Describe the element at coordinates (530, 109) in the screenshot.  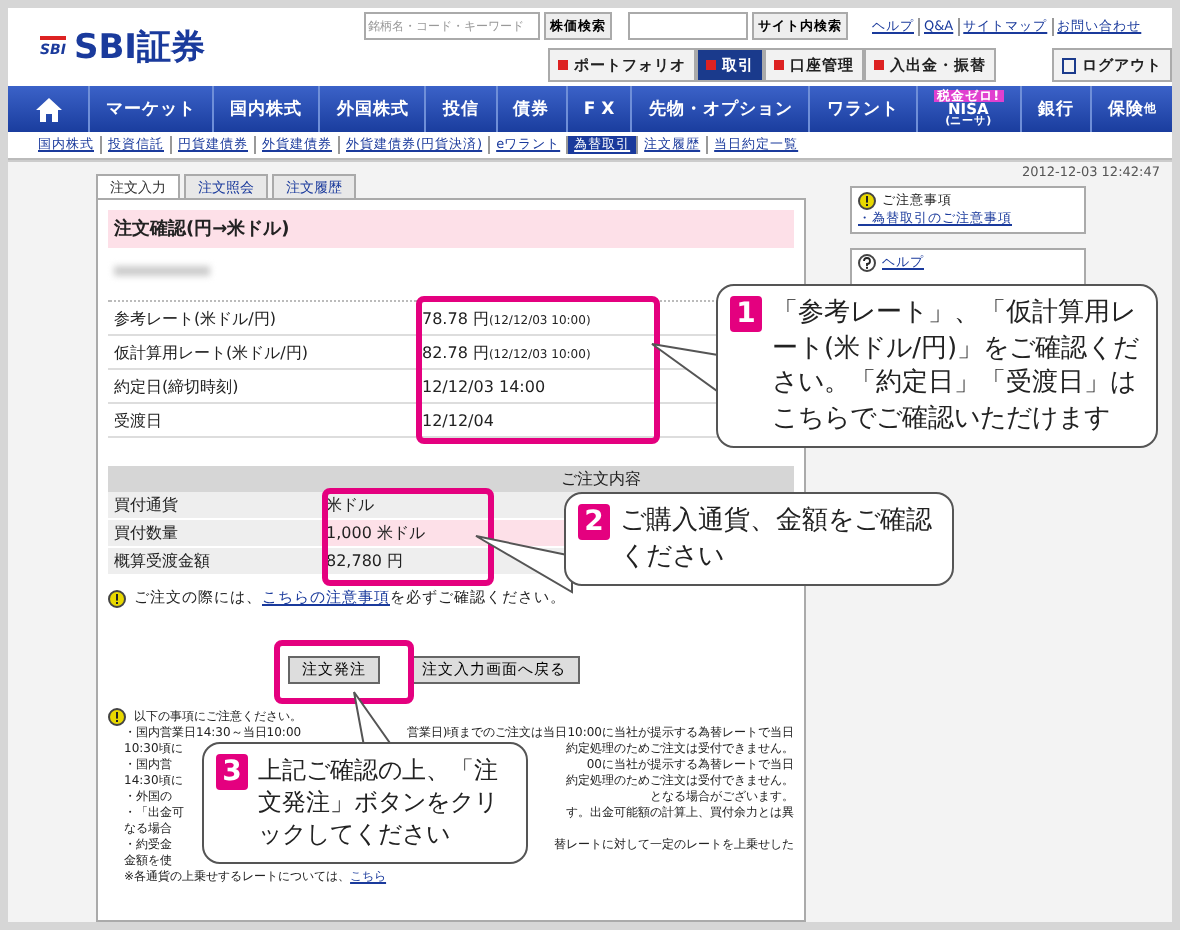
I see `nav-item: 債券` at that location.